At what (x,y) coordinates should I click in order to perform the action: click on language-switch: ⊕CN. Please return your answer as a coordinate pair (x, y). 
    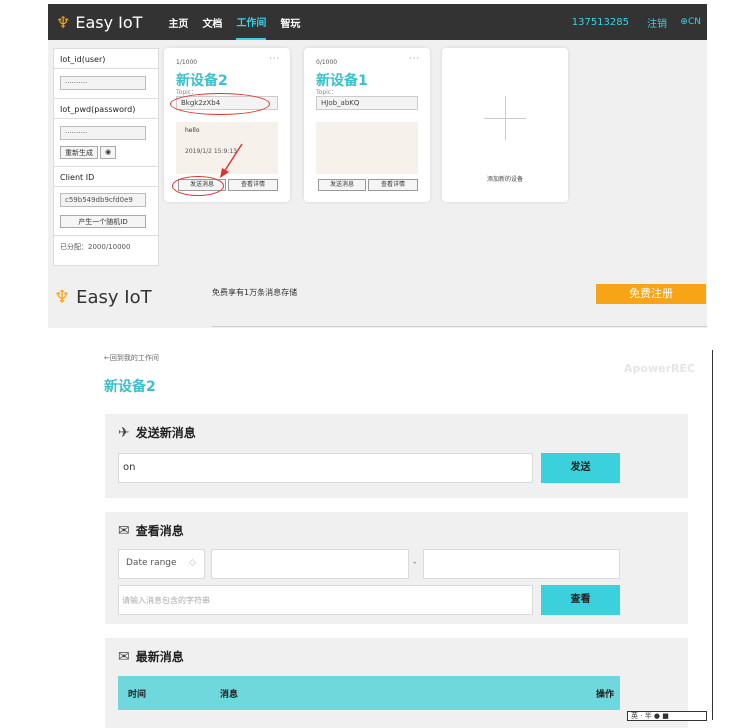
    Looking at the image, I should click on (690, 22).